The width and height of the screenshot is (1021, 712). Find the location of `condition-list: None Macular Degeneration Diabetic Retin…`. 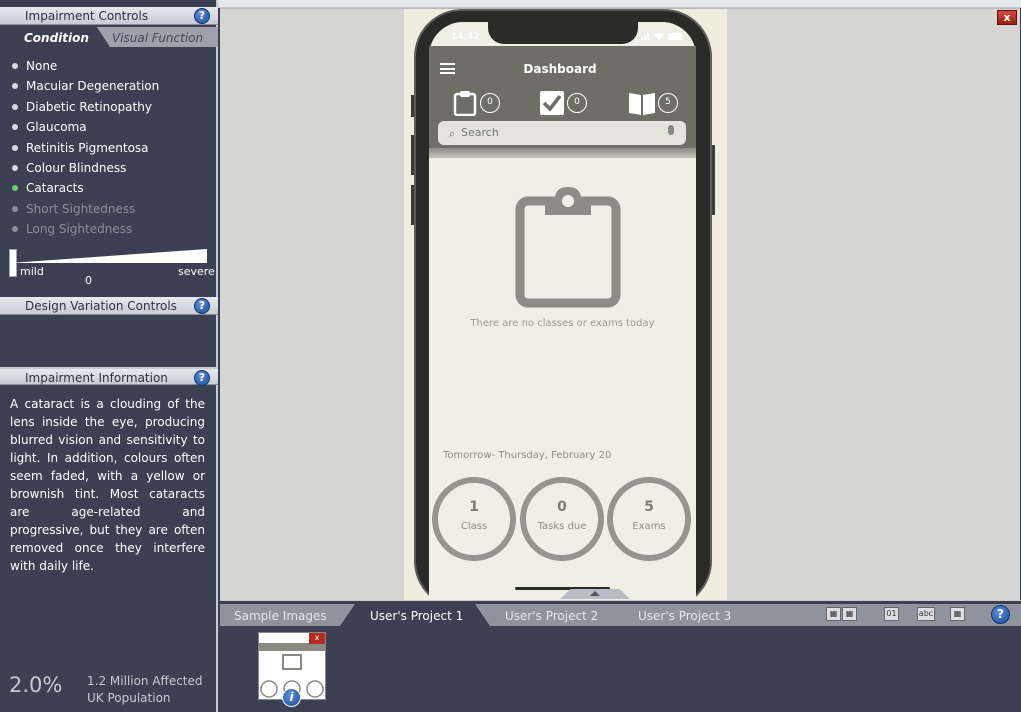

condition-list: None Macular Degeneration Diabetic Retin… is located at coordinates (109, 148).